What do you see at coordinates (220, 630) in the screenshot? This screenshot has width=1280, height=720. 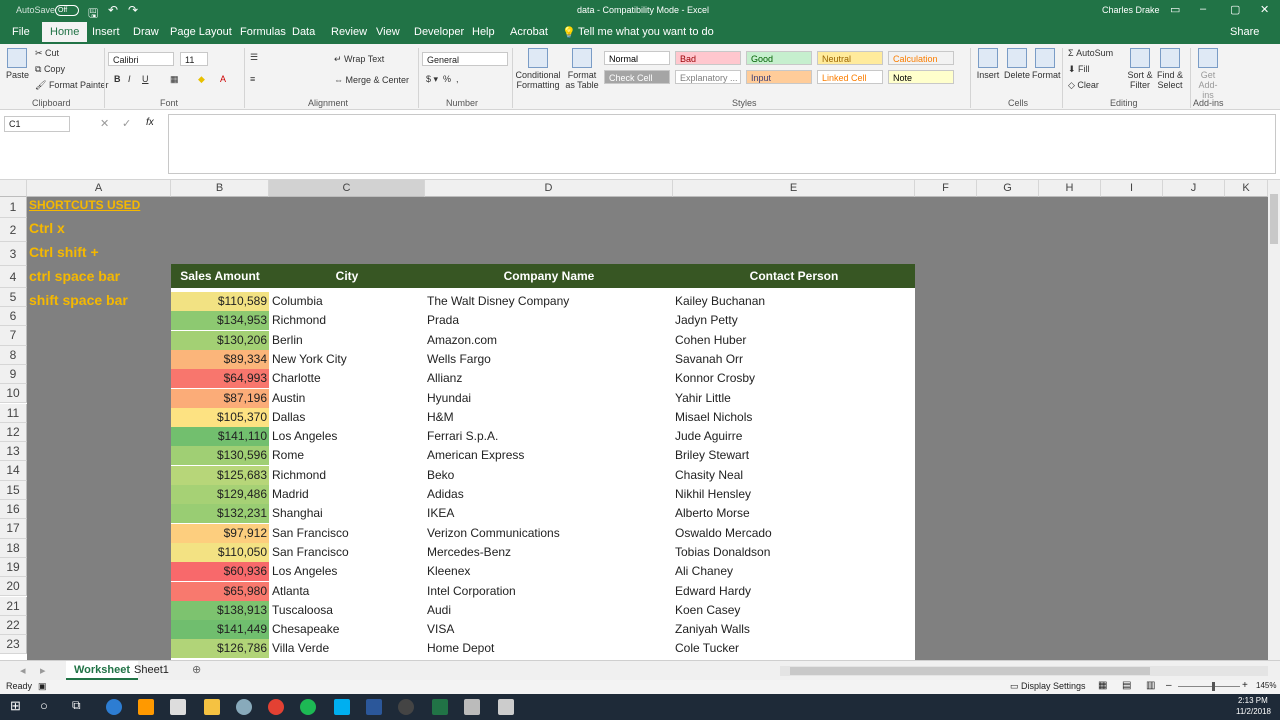 I see `sales-amount-cell: $141,449` at bounding box center [220, 630].